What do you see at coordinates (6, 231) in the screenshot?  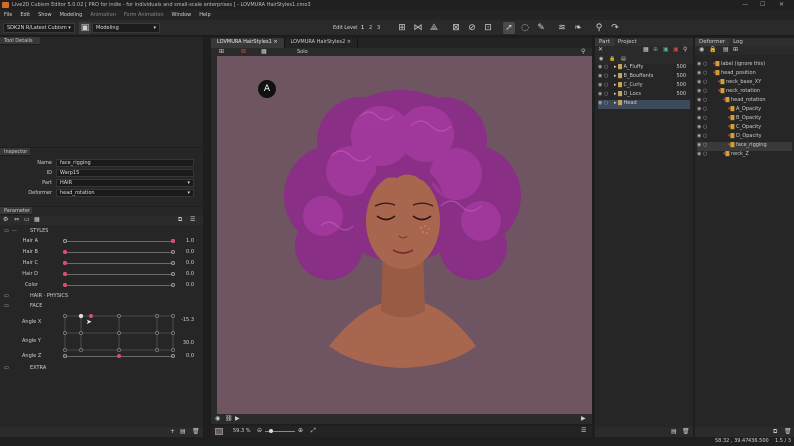 I see `styles-group-icon: ▭` at bounding box center [6, 231].